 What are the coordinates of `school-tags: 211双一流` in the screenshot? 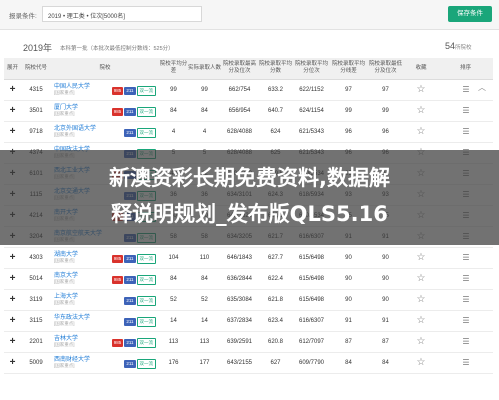 It's located at (139, 321).